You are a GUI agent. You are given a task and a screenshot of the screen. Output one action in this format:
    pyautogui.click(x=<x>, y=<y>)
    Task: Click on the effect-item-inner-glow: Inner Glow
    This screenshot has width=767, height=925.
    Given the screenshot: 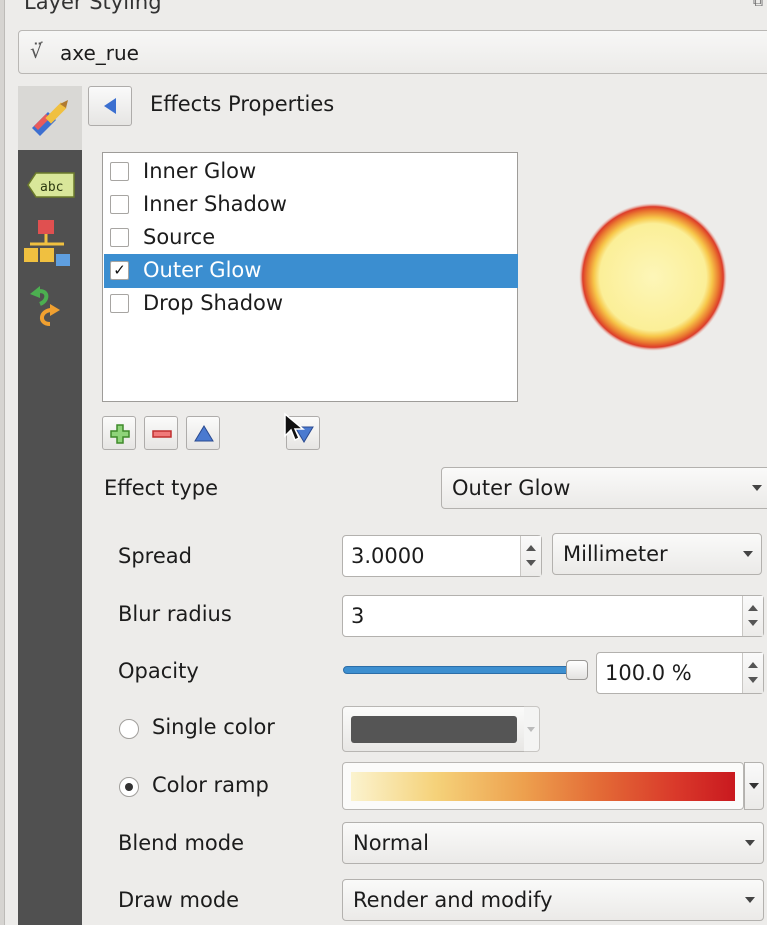 What is the action you would take?
    pyautogui.click(x=311, y=172)
    